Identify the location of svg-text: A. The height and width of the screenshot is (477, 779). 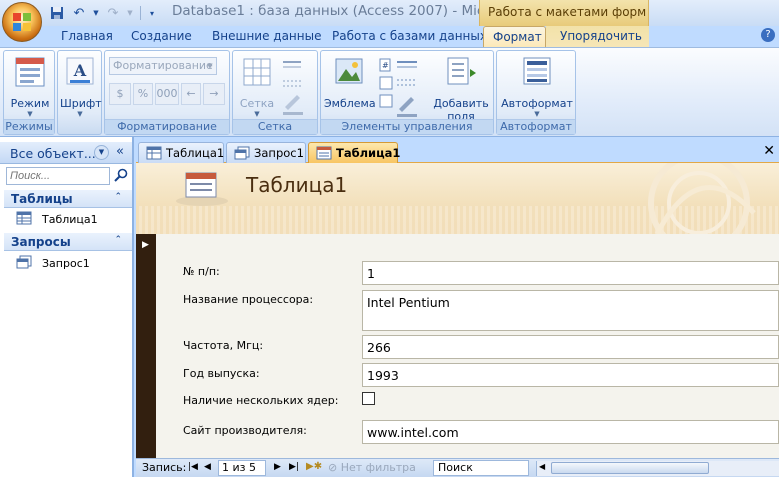
(80, 70).